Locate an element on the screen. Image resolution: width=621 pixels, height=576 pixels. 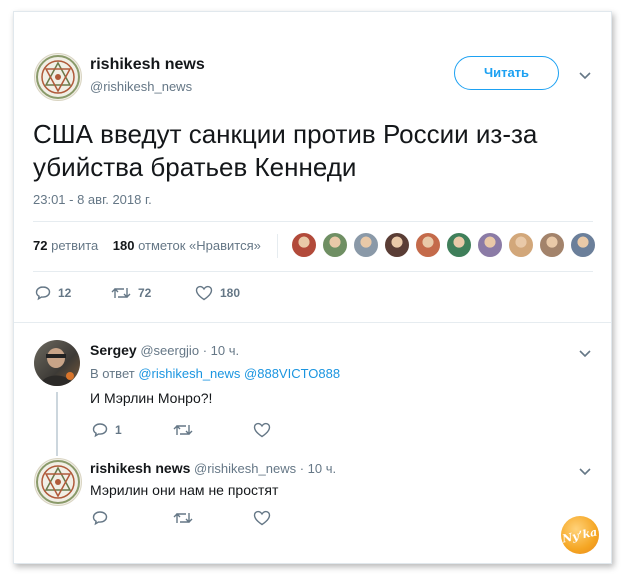
reply-author-handle: @seergjio is located at coordinates (169, 350).